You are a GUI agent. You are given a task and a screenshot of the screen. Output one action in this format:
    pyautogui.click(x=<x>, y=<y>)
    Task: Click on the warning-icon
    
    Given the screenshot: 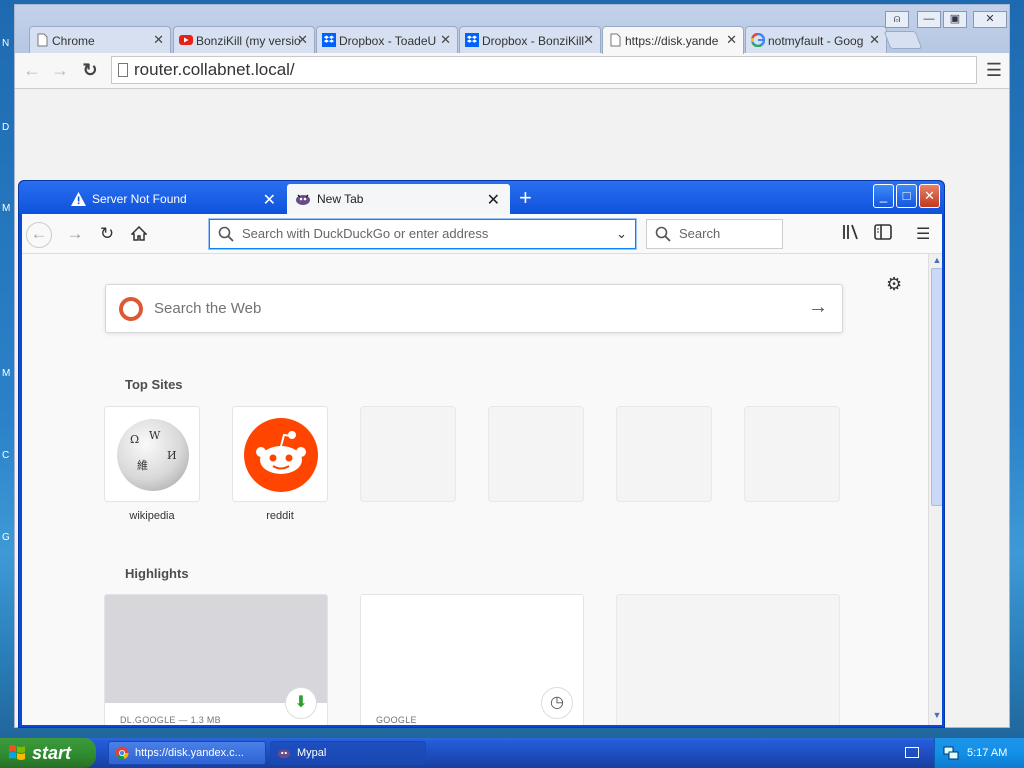 What is the action you would take?
    pyautogui.click(x=78, y=199)
    